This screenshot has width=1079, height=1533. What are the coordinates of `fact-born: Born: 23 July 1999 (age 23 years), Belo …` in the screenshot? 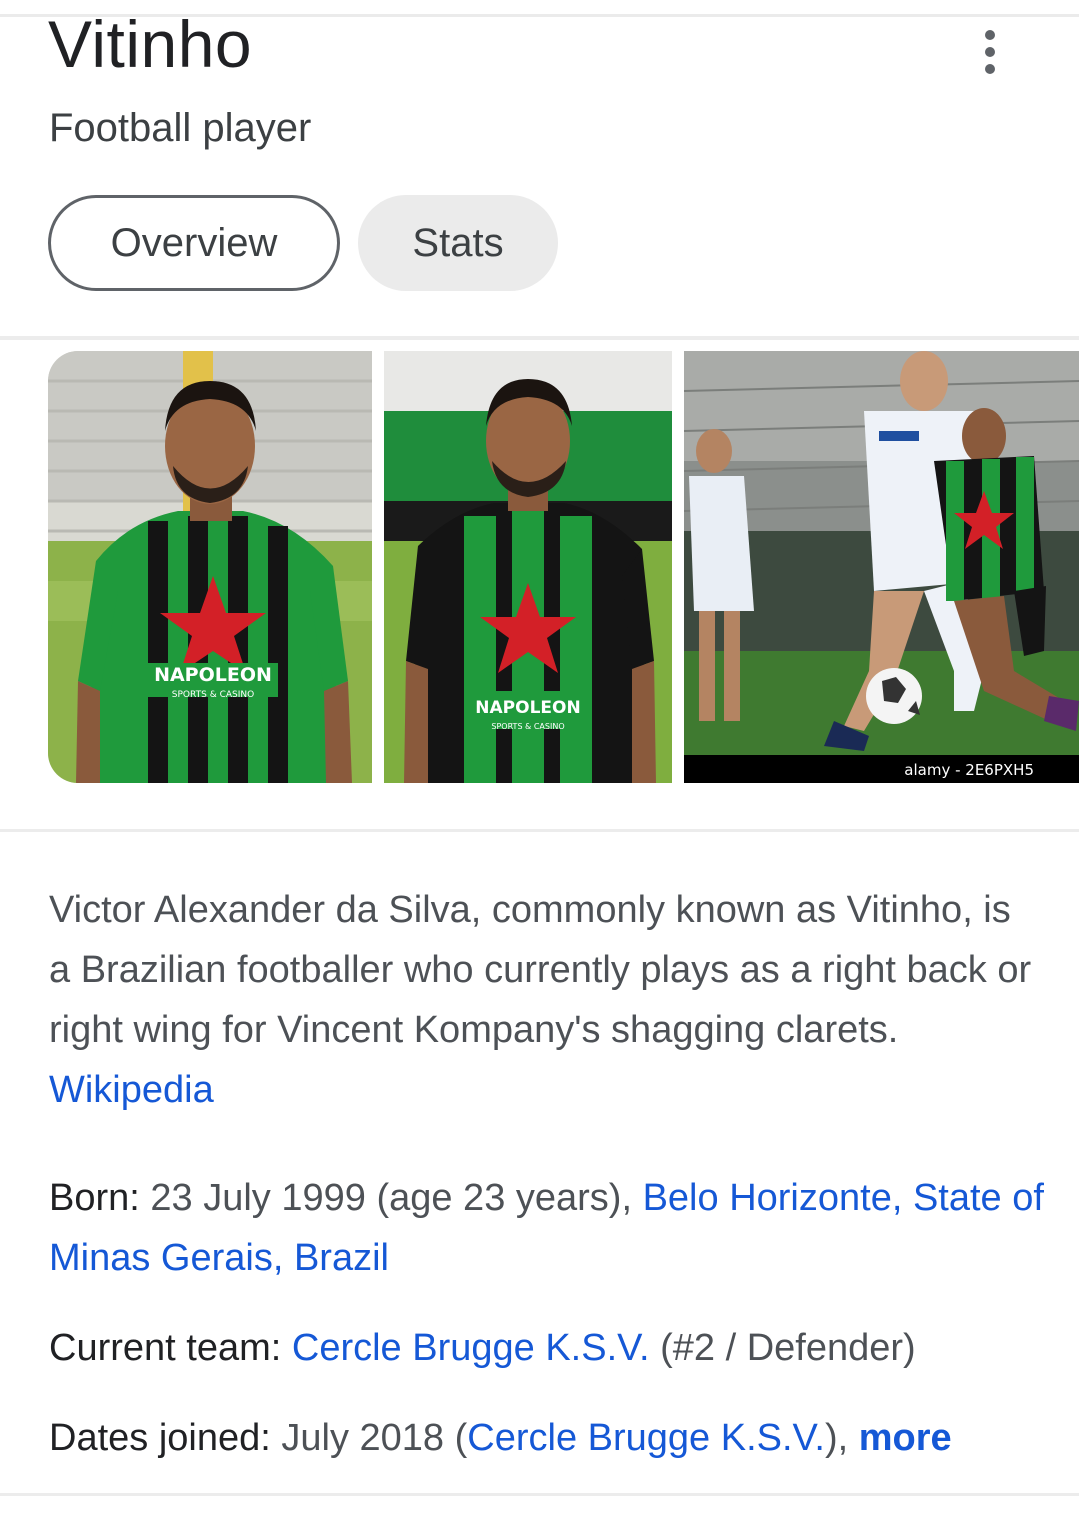 It's located at (549, 1228).